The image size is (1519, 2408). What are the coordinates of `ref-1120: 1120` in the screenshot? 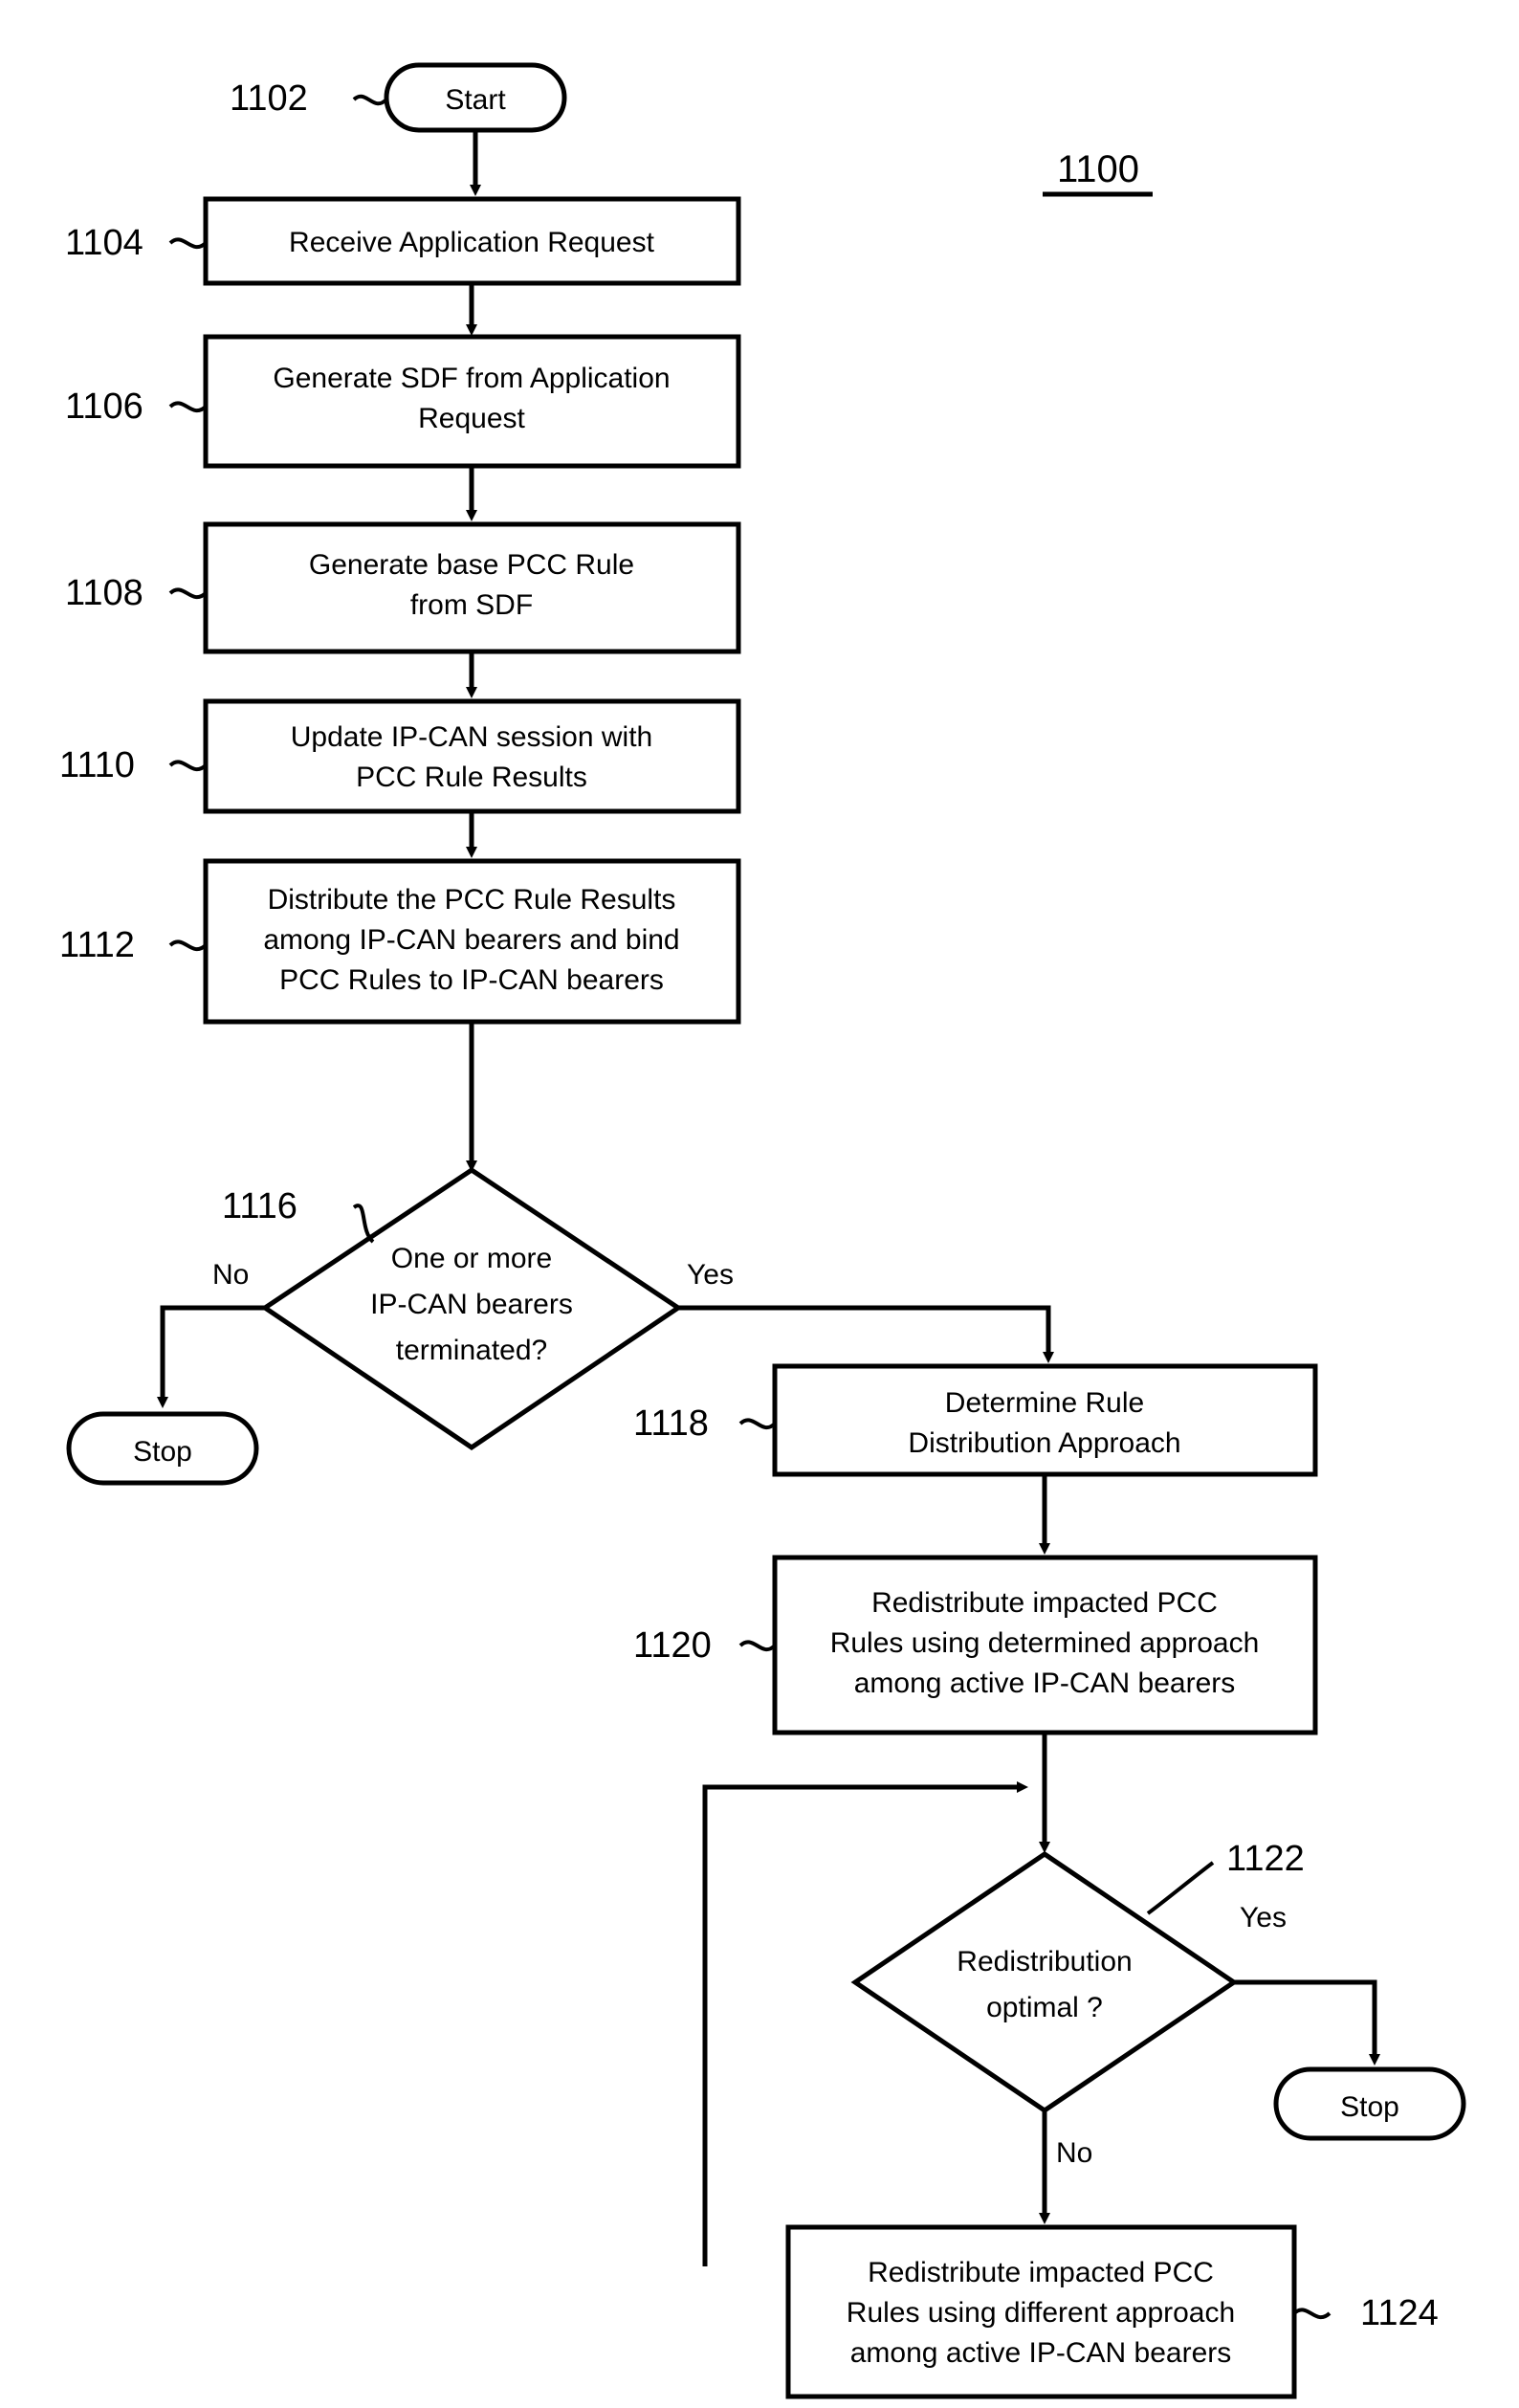 It's located at (705, 1645).